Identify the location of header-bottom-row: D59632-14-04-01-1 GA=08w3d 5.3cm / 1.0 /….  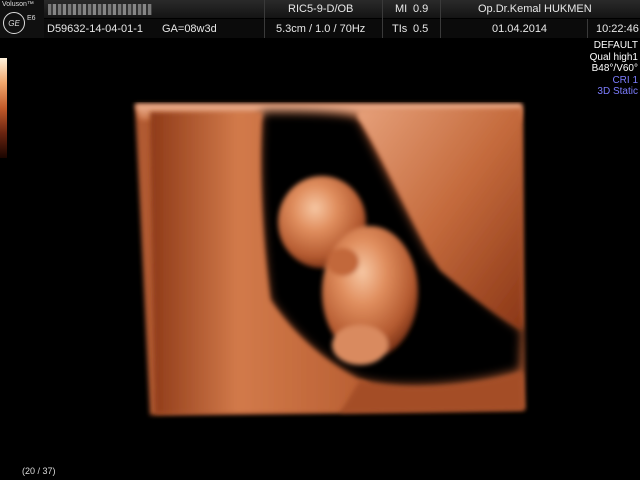
(320, 28).